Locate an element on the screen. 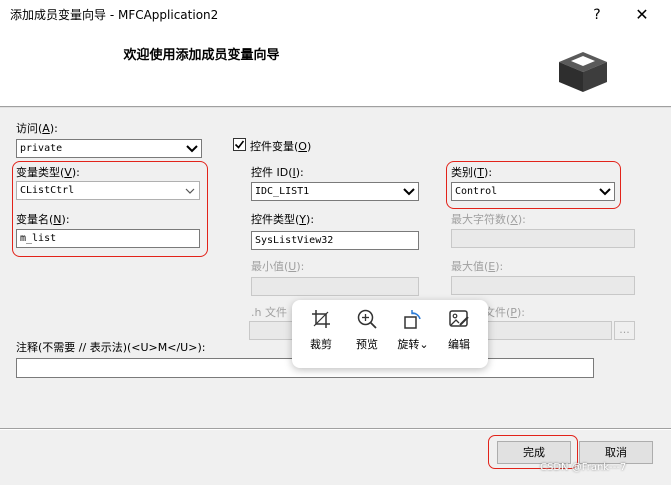  max-chars-label: 最大字符数(X): is located at coordinates (488, 219).